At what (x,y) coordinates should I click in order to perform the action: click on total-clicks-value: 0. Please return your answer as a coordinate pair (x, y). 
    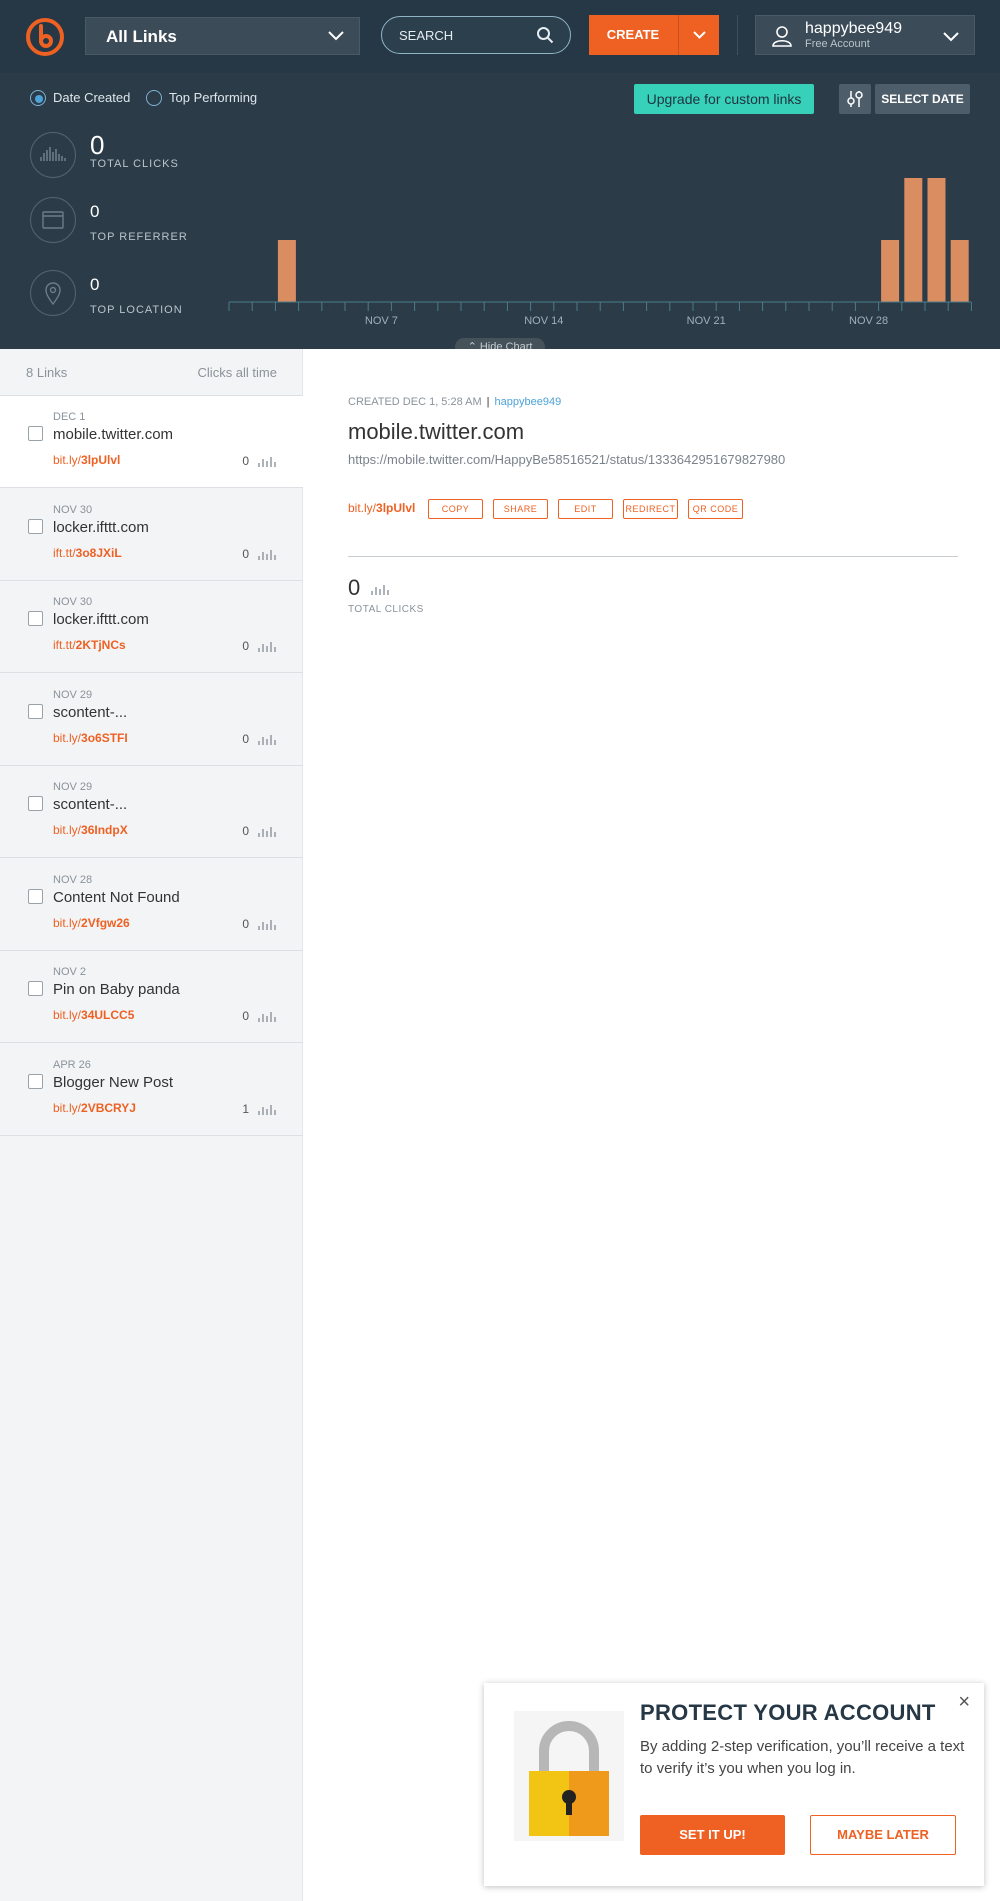
    Looking at the image, I should click on (97, 145).